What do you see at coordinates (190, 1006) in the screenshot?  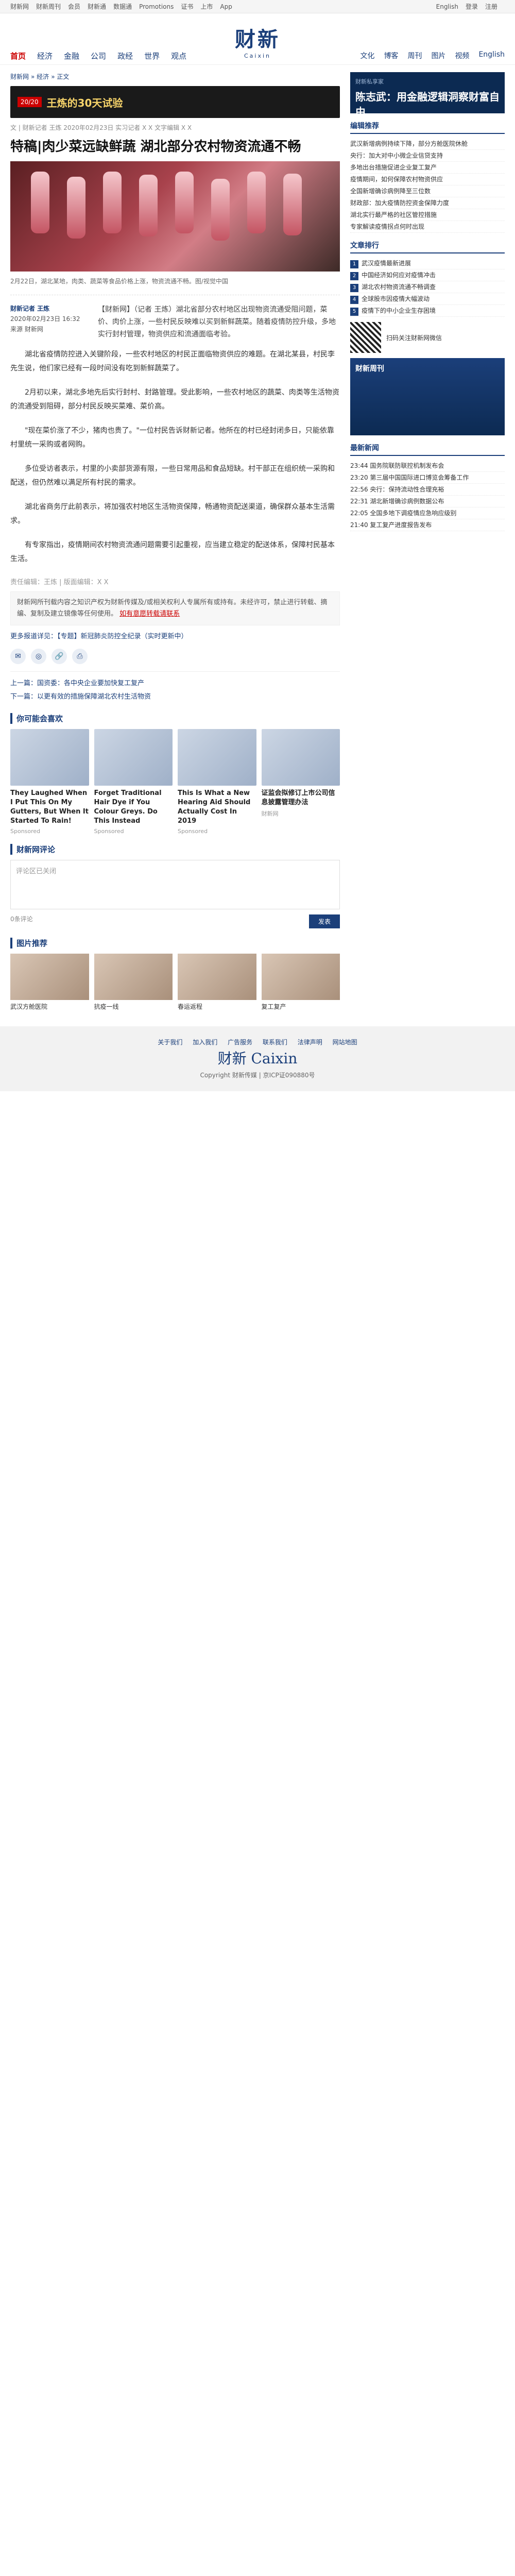 I see `photo-caption: 春运返程` at bounding box center [190, 1006].